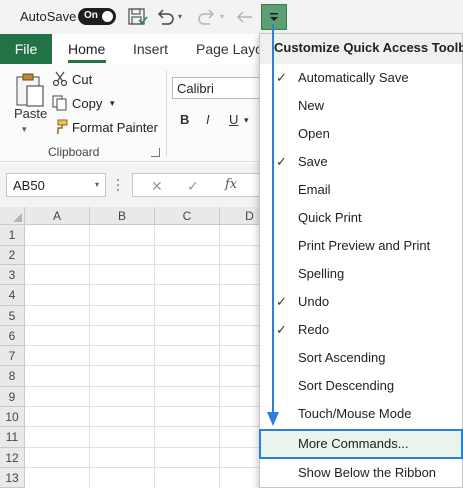 The width and height of the screenshot is (463, 488). What do you see at coordinates (12, 295) in the screenshot?
I see `row-header: 4` at bounding box center [12, 295].